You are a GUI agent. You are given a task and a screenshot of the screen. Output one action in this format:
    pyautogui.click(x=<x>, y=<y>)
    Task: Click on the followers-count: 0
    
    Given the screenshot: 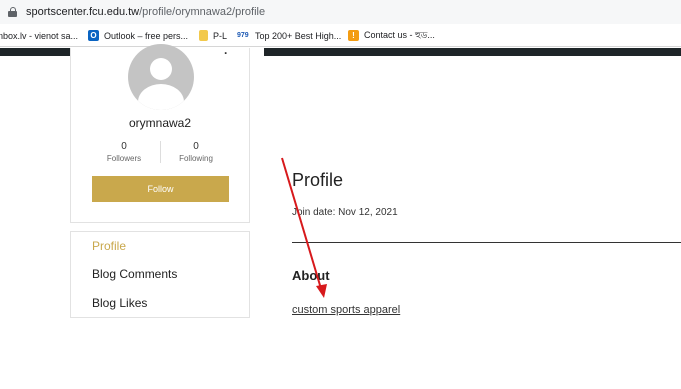 What is the action you would take?
    pyautogui.click(x=124, y=146)
    